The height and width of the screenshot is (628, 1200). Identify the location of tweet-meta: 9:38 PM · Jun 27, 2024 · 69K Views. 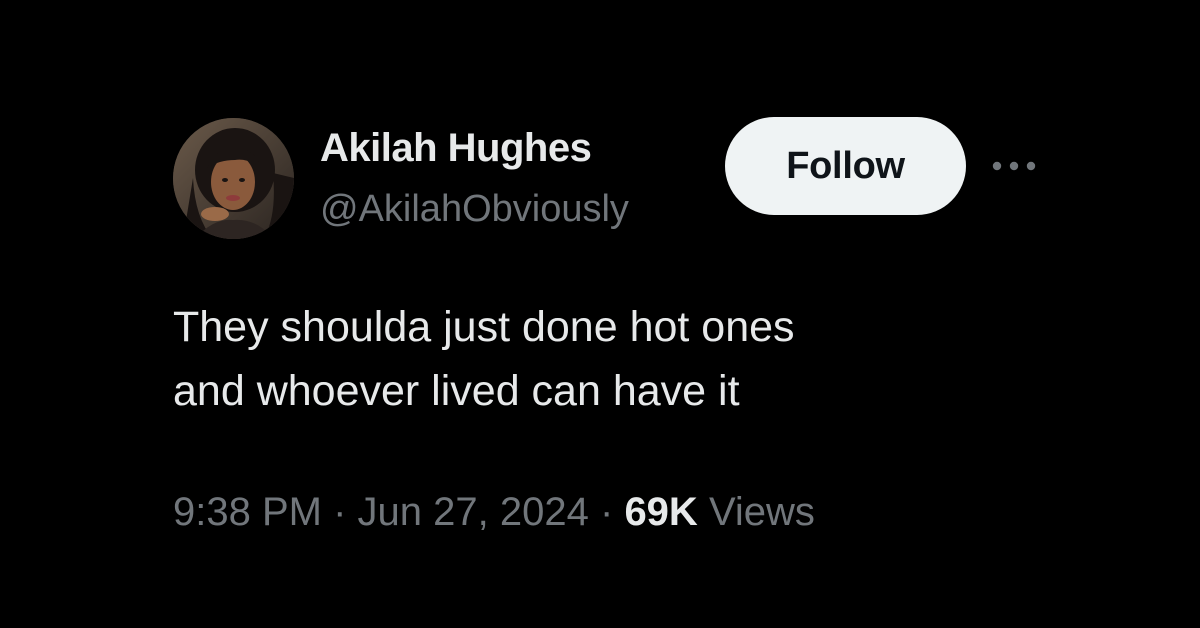
(494, 512).